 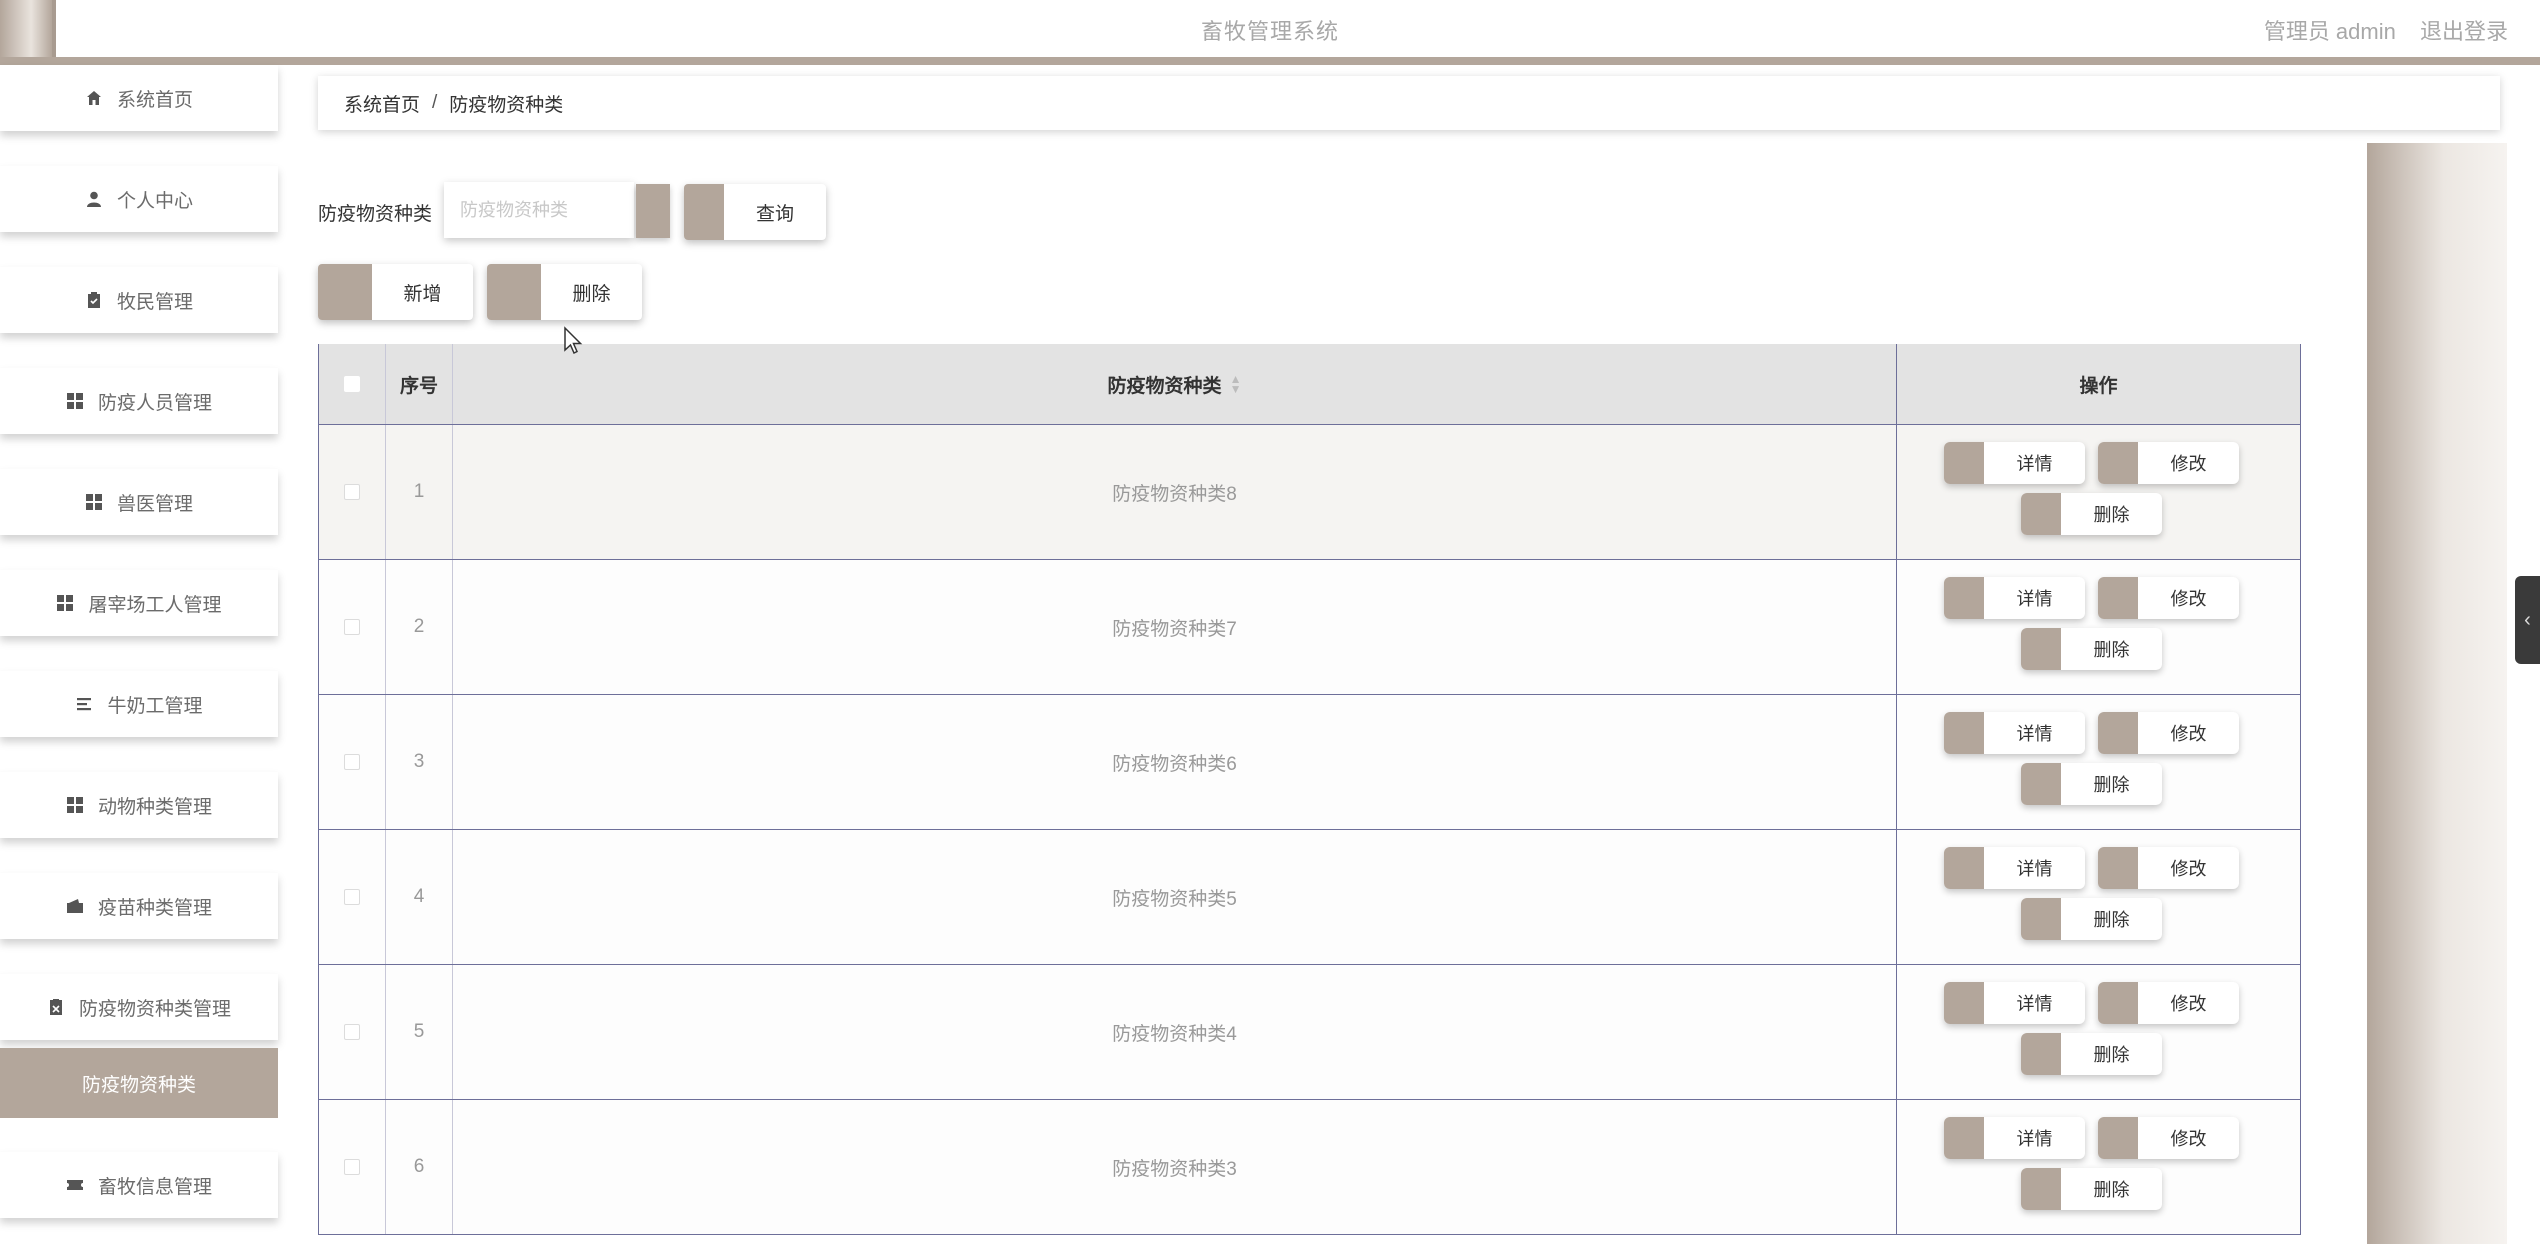 What do you see at coordinates (375, 214) in the screenshot?
I see `search-label: 防疫物资种类` at bounding box center [375, 214].